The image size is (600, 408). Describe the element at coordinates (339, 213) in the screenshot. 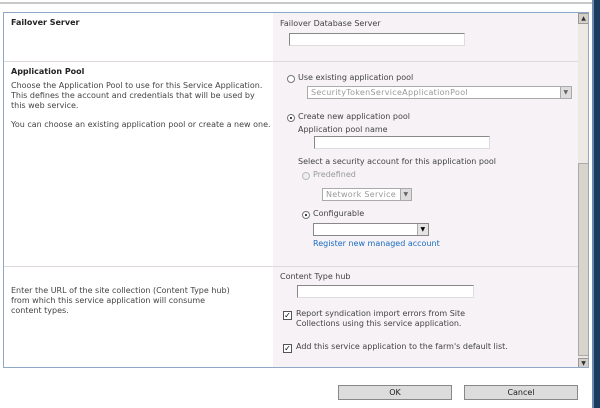

I see `configurable-label: Configurable` at that location.